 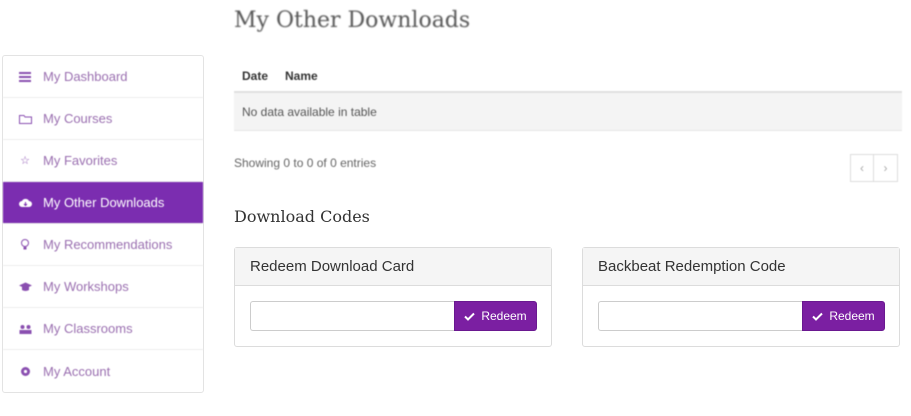 What do you see at coordinates (108, 244) in the screenshot?
I see `sidebar-item-label: My Recommendations` at bounding box center [108, 244].